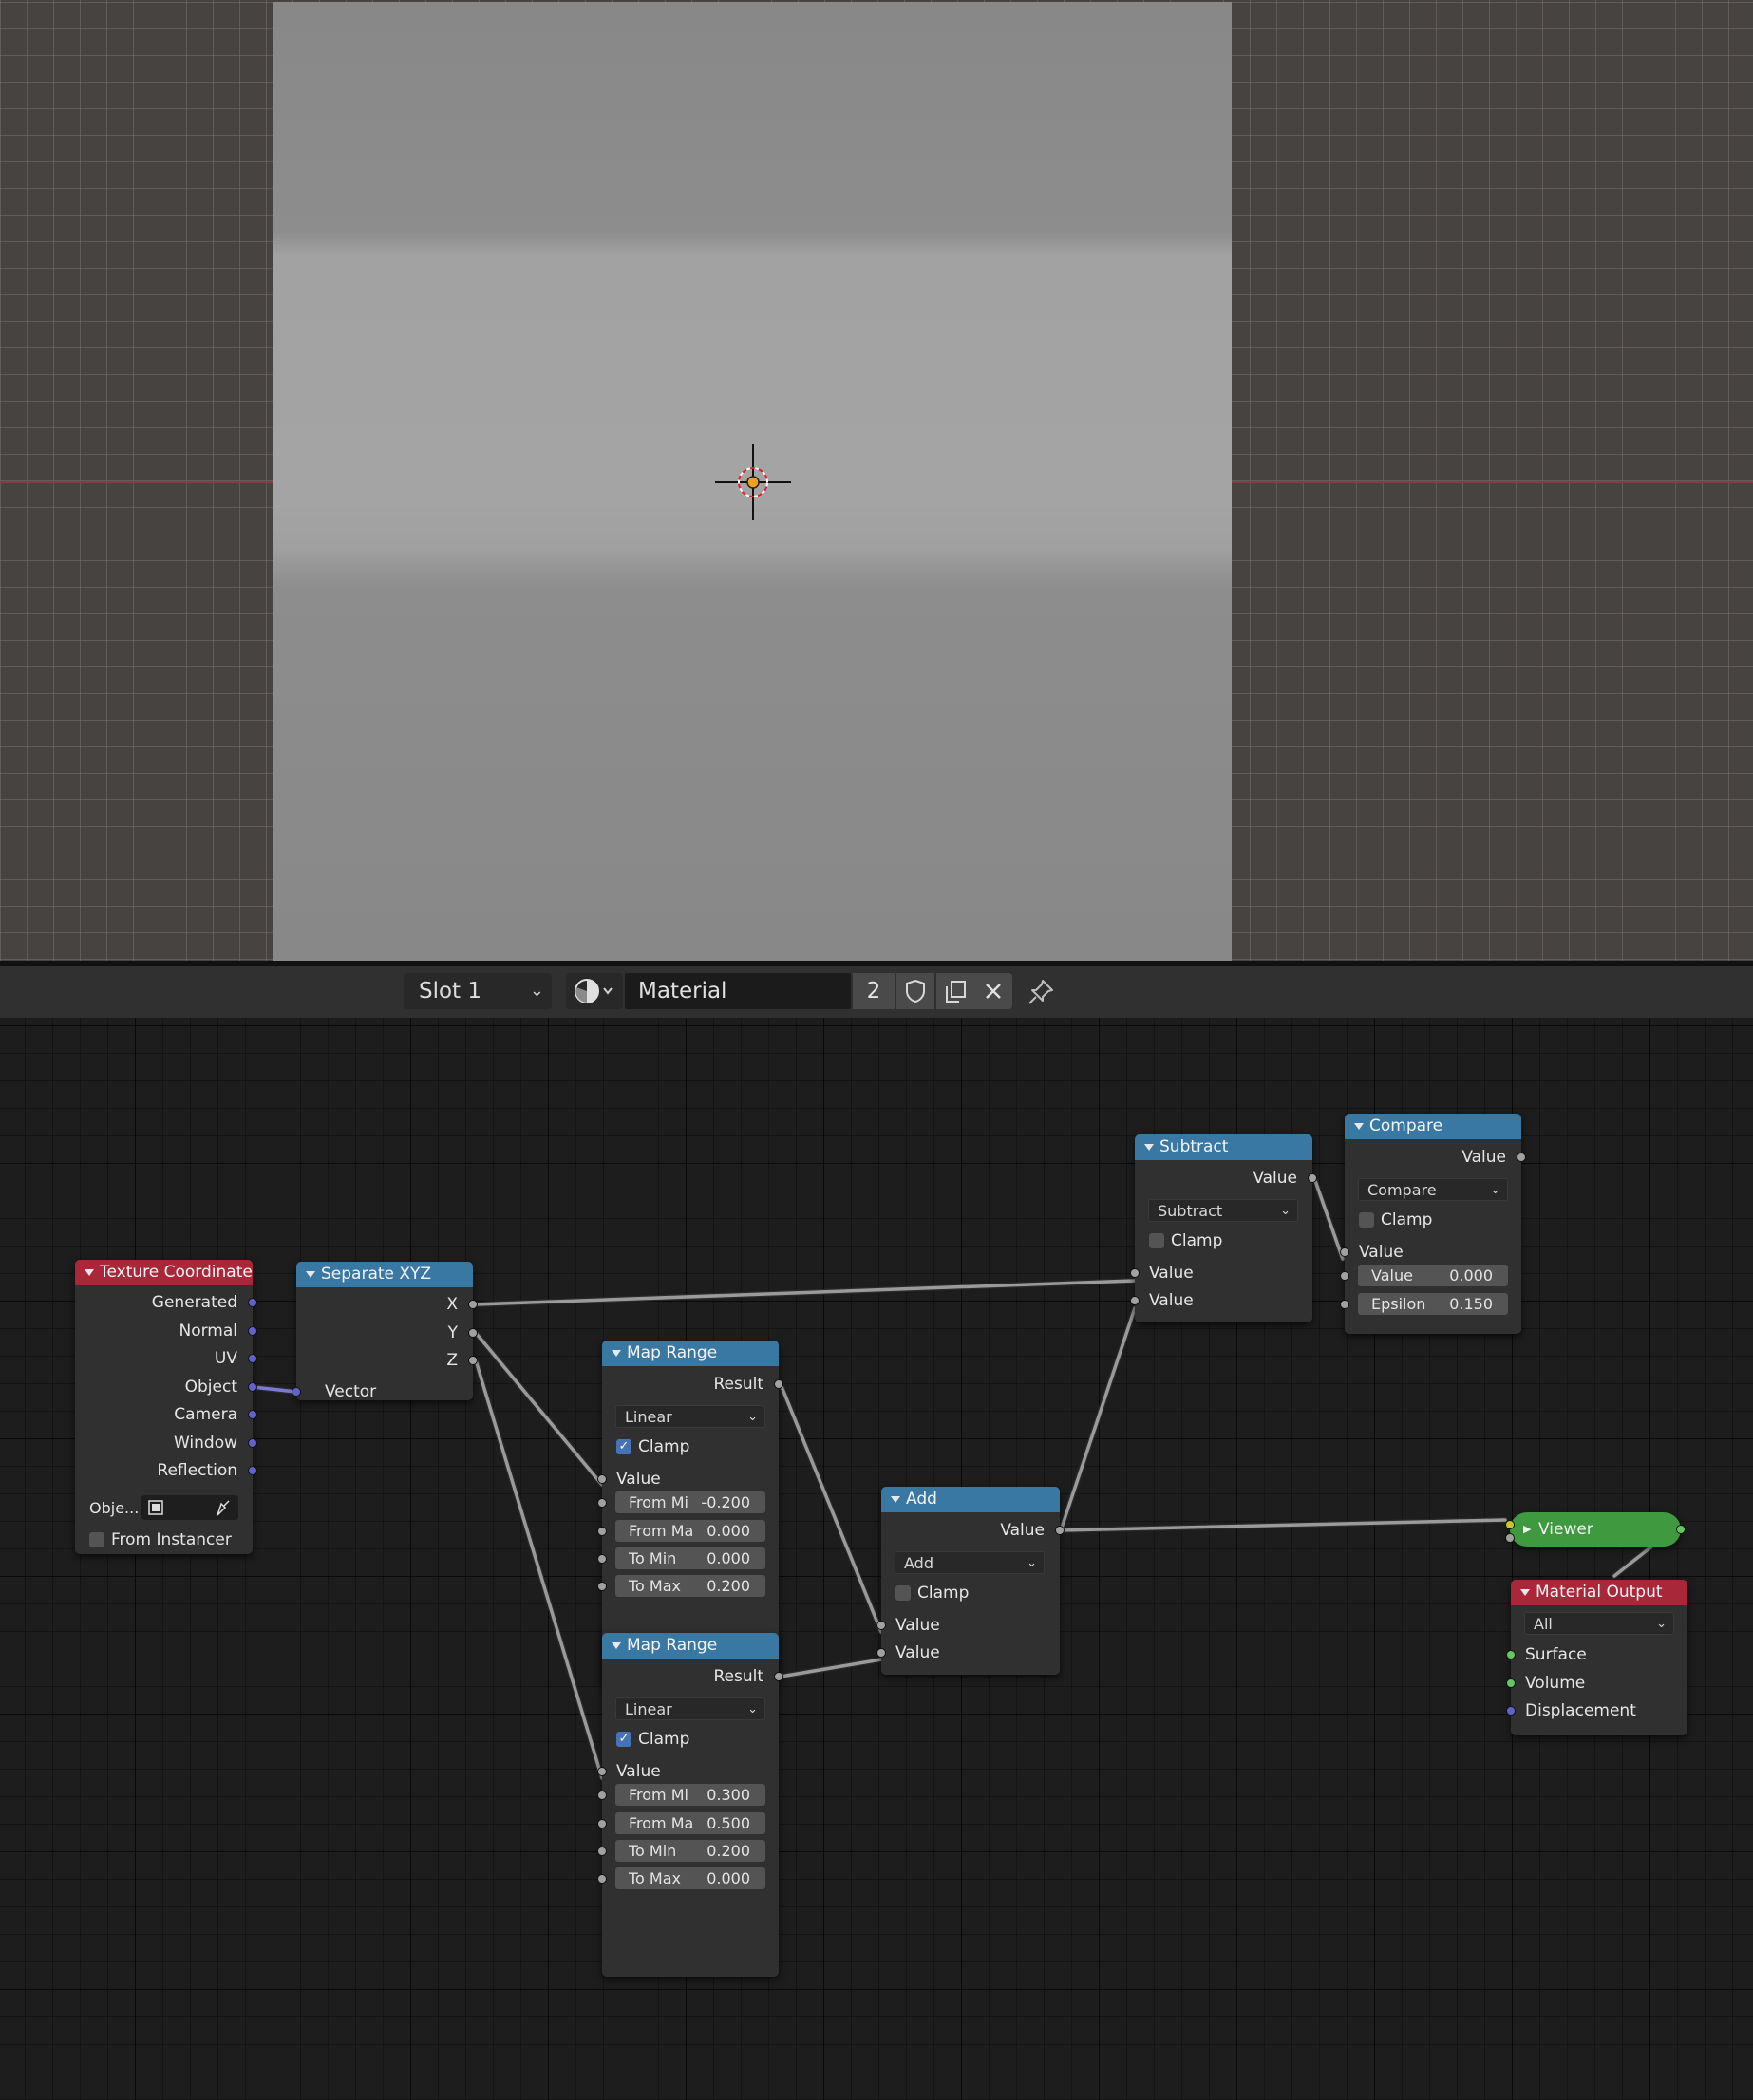 The height and width of the screenshot is (2100, 1753). Describe the element at coordinates (252, 1331) in the screenshot. I see `socket-normal` at that location.